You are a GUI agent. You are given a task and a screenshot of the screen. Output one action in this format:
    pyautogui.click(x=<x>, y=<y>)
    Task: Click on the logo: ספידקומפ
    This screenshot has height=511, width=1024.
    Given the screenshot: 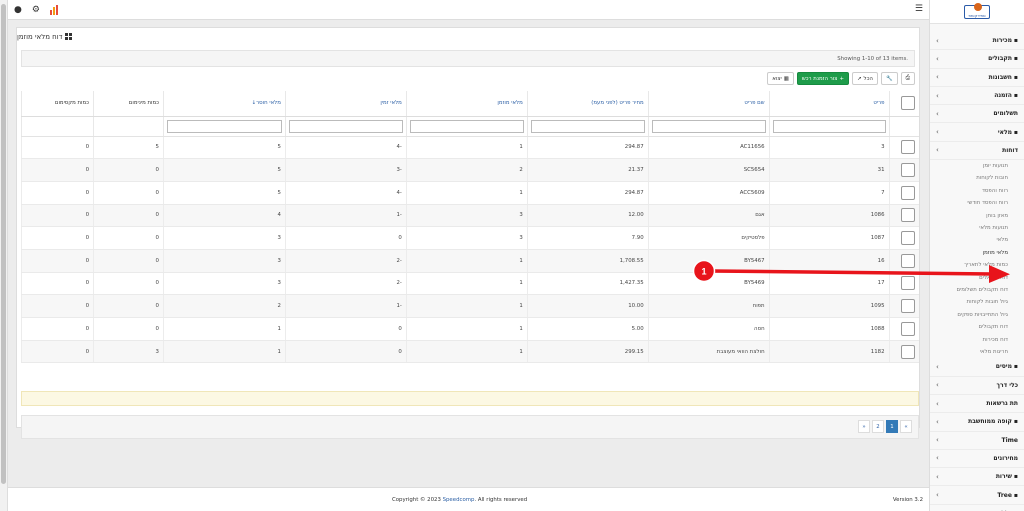 What is the action you would take?
    pyautogui.click(x=977, y=12)
    